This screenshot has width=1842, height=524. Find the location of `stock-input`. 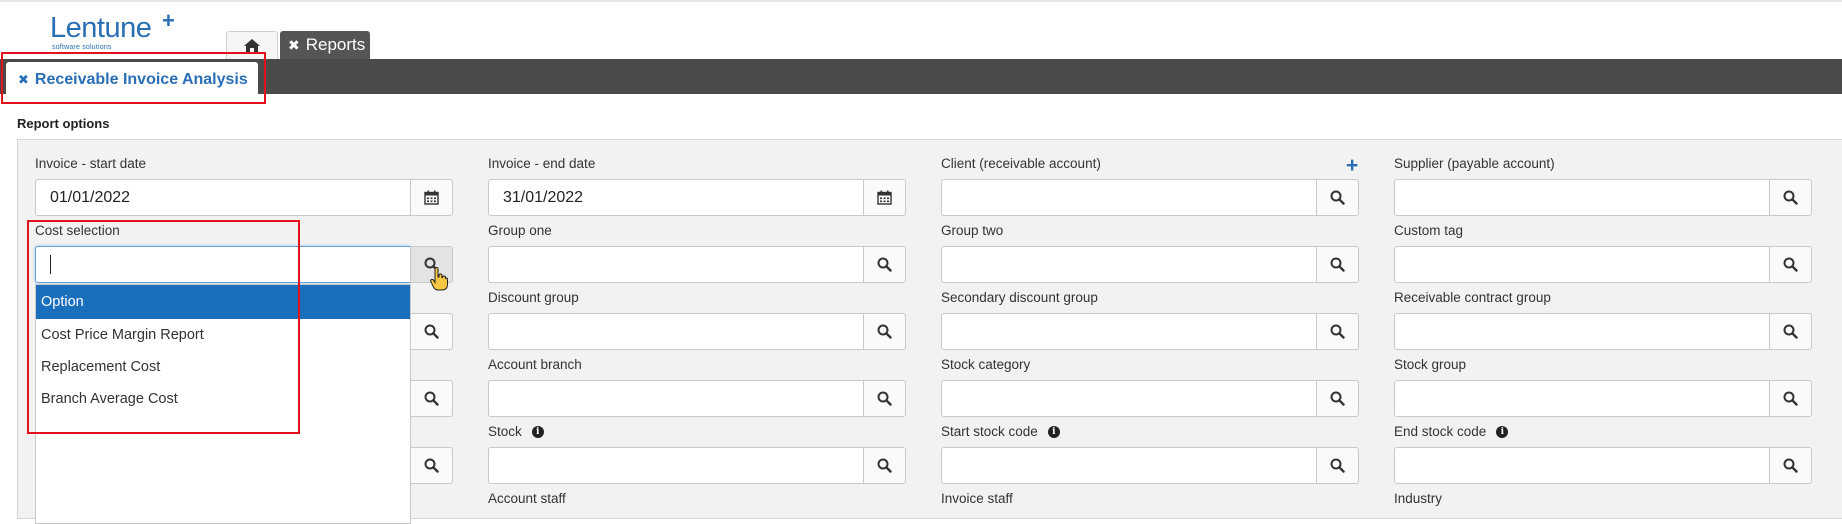

stock-input is located at coordinates (675, 465).